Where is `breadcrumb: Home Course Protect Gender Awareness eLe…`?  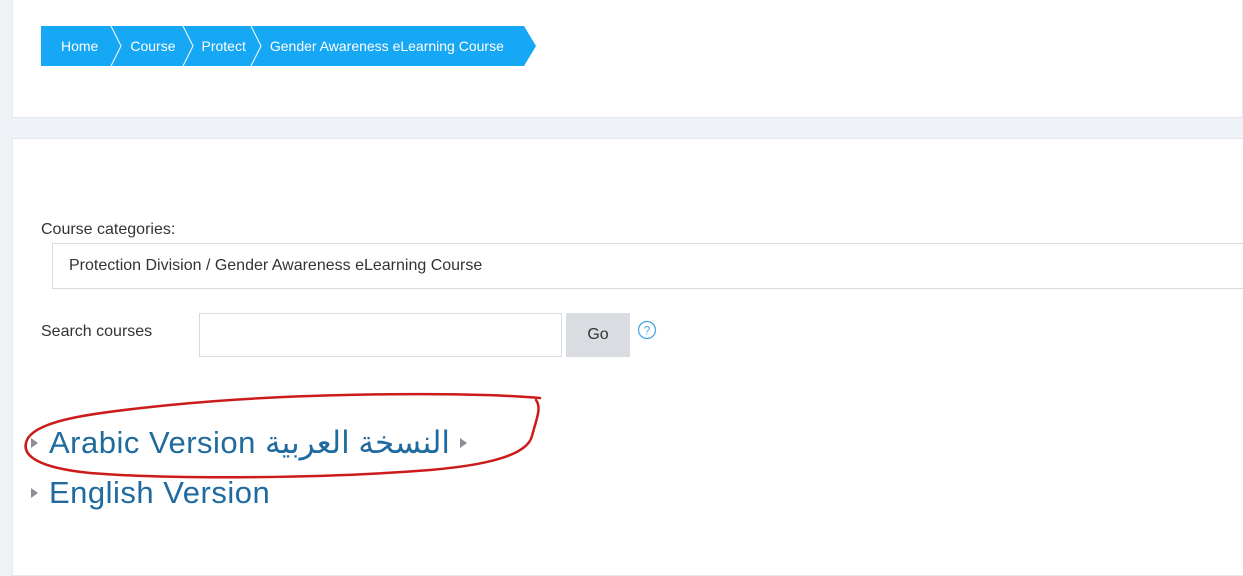 breadcrumb: Home Course Protect Gender Awareness eLe… is located at coordinates (288, 46).